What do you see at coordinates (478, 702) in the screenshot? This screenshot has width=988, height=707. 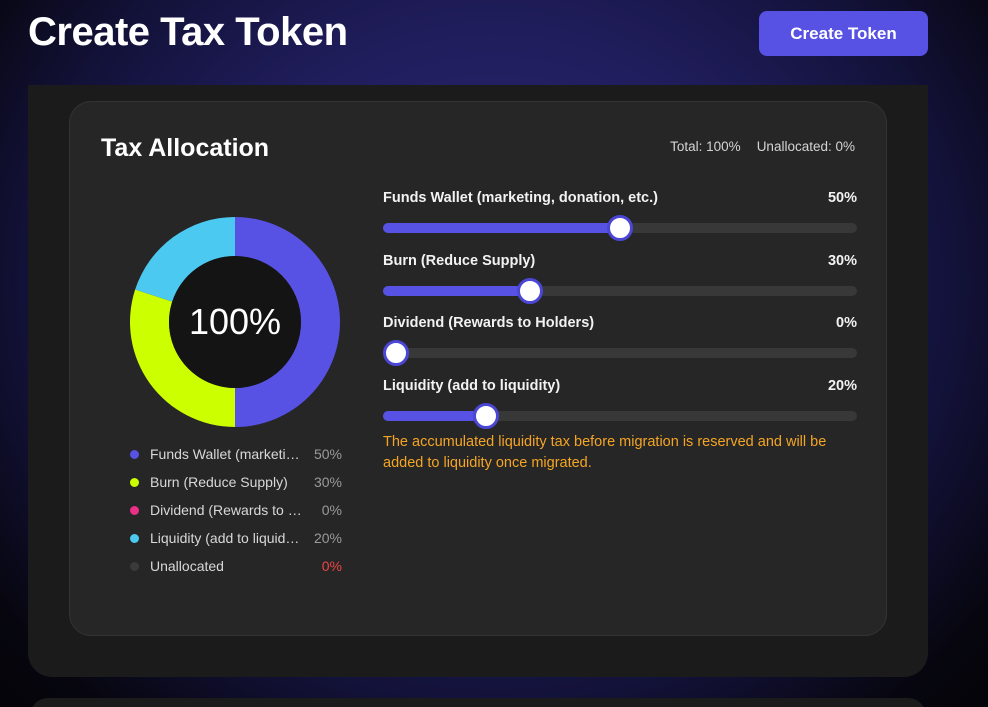 I see `next-panel` at bounding box center [478, 702].